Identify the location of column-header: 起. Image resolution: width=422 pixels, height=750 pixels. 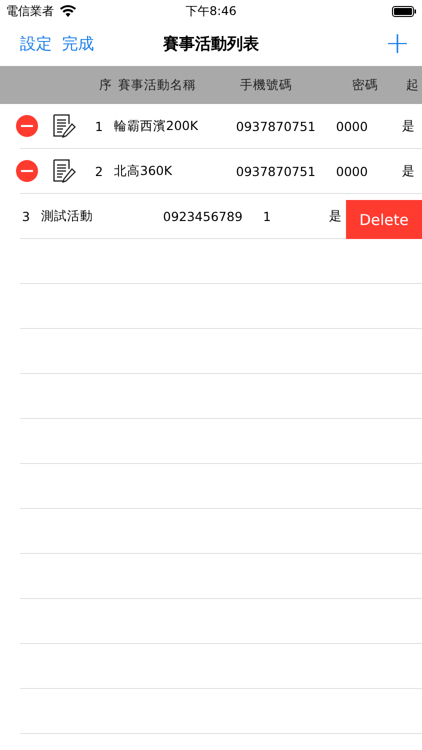
(412, 85).